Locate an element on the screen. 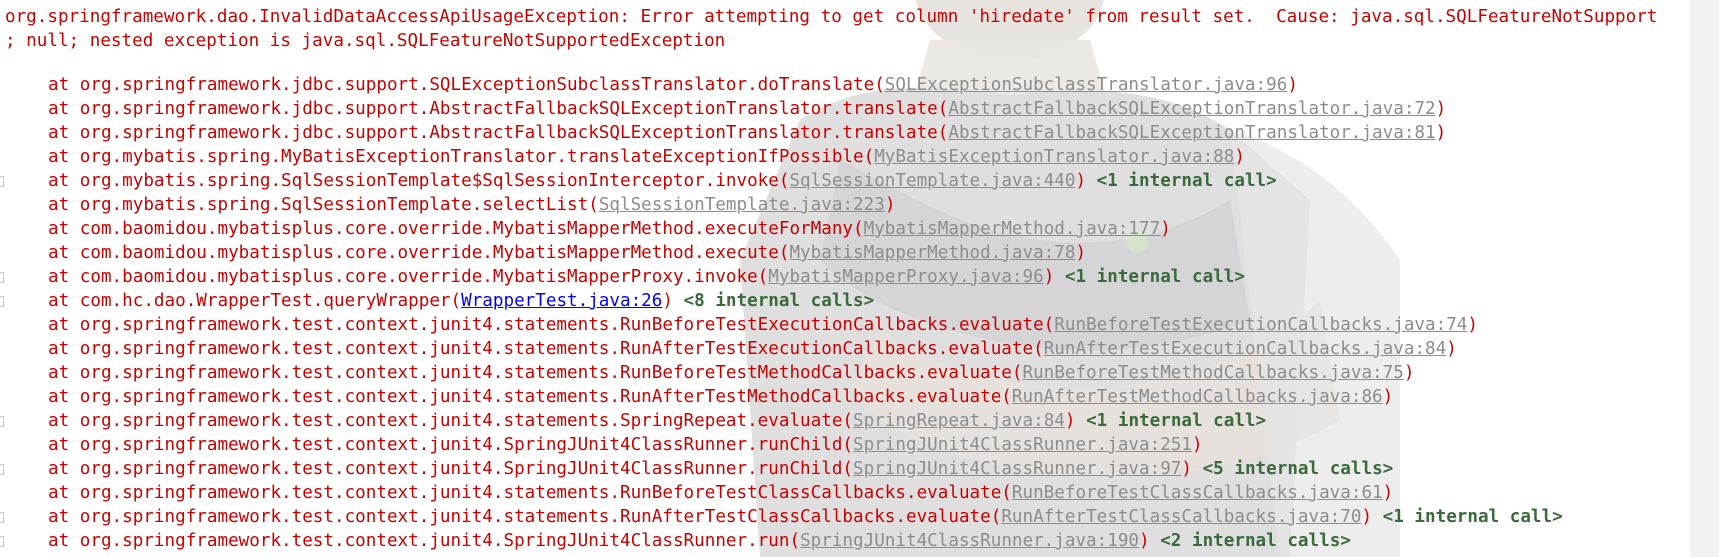 This screenshot has height=557, width=1719. frame-source-link: SpringJUnit4ClassRunner.java:251 is located at coordinates (1022, 445).